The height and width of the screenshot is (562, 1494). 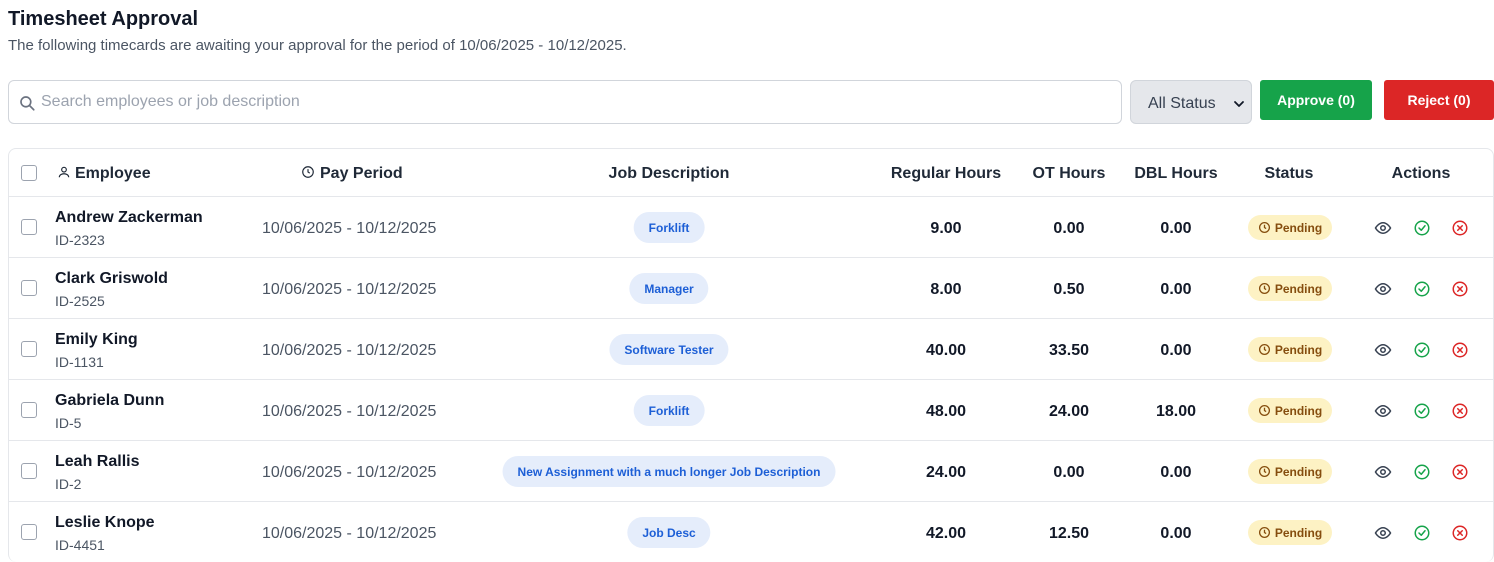 I want to click on employee-id: ID-2525, so click(x=80, y=301).